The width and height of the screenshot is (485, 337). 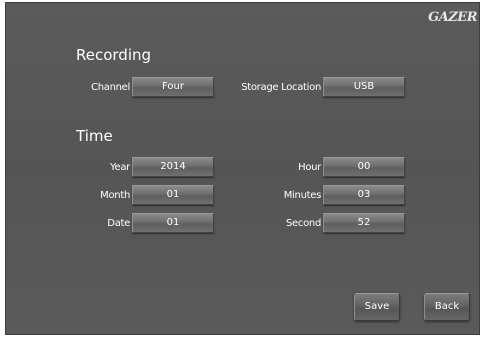 I want to click on channel-label: Channel, so click(x=110, y=87).